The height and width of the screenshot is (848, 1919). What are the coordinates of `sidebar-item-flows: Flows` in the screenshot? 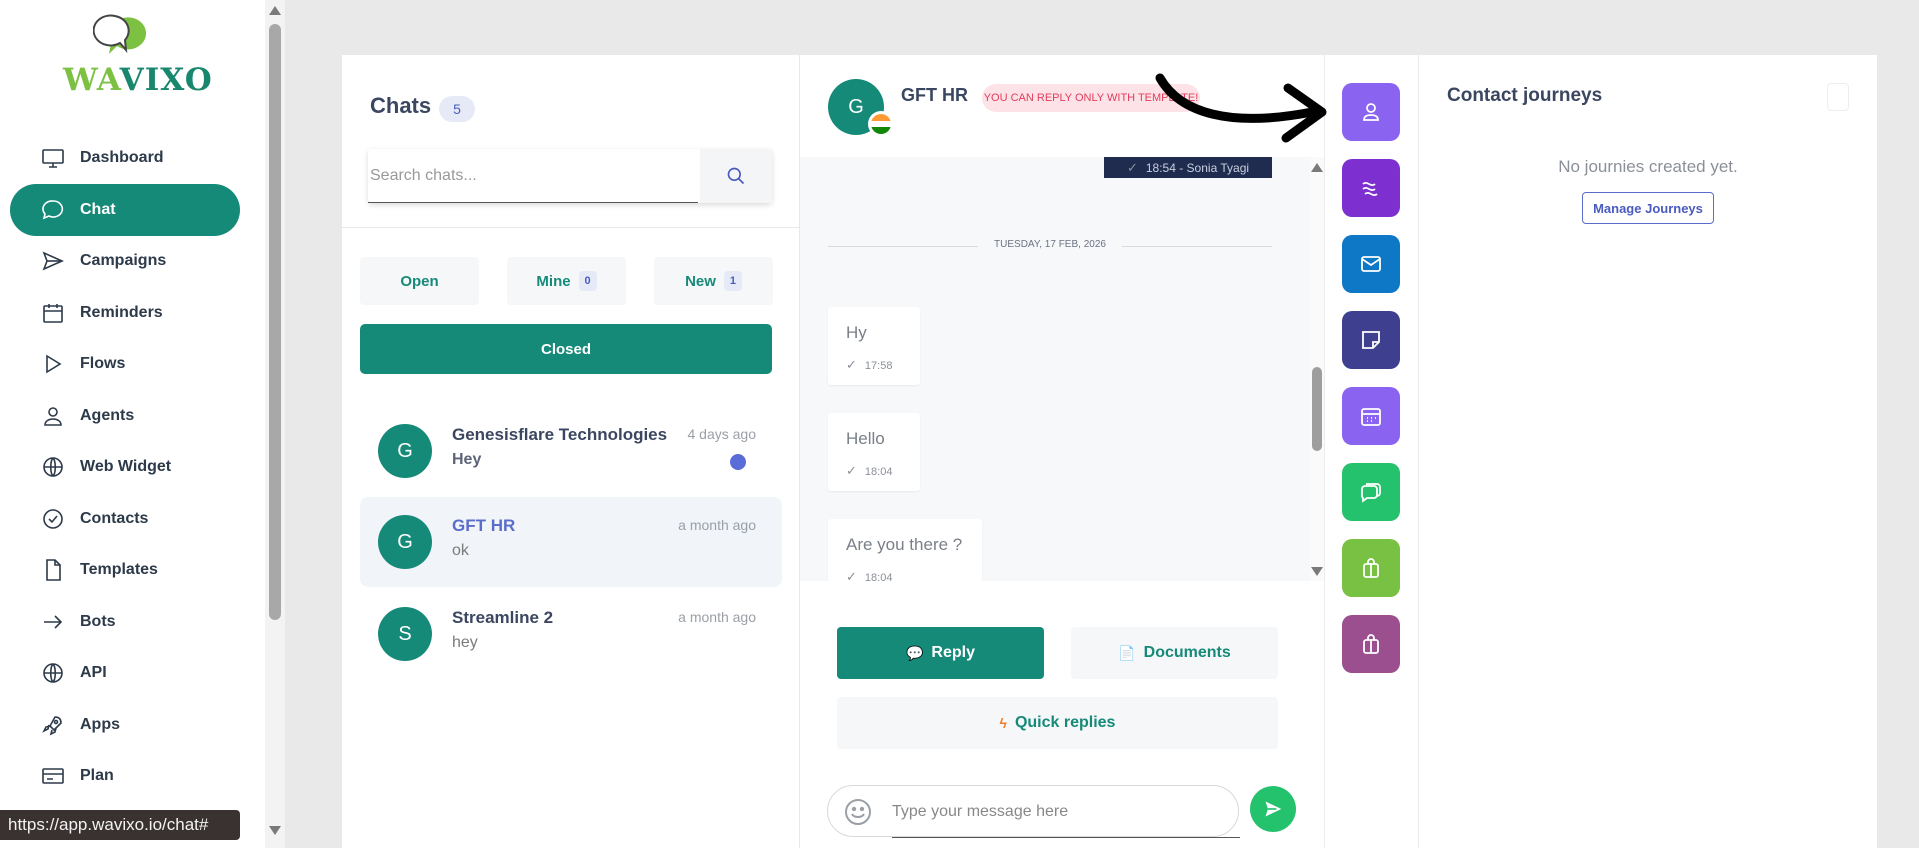 It's located at (125, 365).